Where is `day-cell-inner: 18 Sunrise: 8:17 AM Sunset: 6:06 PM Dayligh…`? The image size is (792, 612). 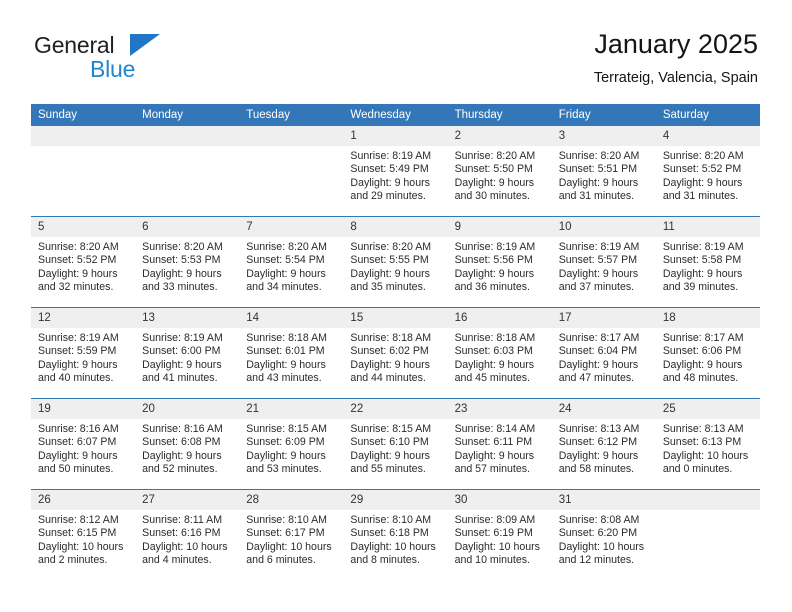
day-cell-inner: 18 Sunrise: 8:17 AM Sunset: 6:06 PM Dayligh… is located at coordinates (707, 353).